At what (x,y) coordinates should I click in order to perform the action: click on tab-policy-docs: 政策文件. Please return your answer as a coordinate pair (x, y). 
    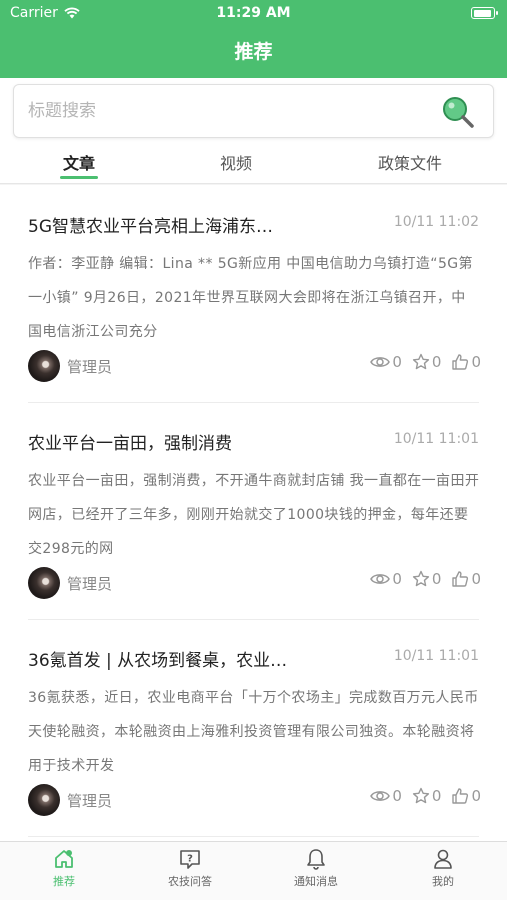
    Looking at the image, I should click on (410, 162).